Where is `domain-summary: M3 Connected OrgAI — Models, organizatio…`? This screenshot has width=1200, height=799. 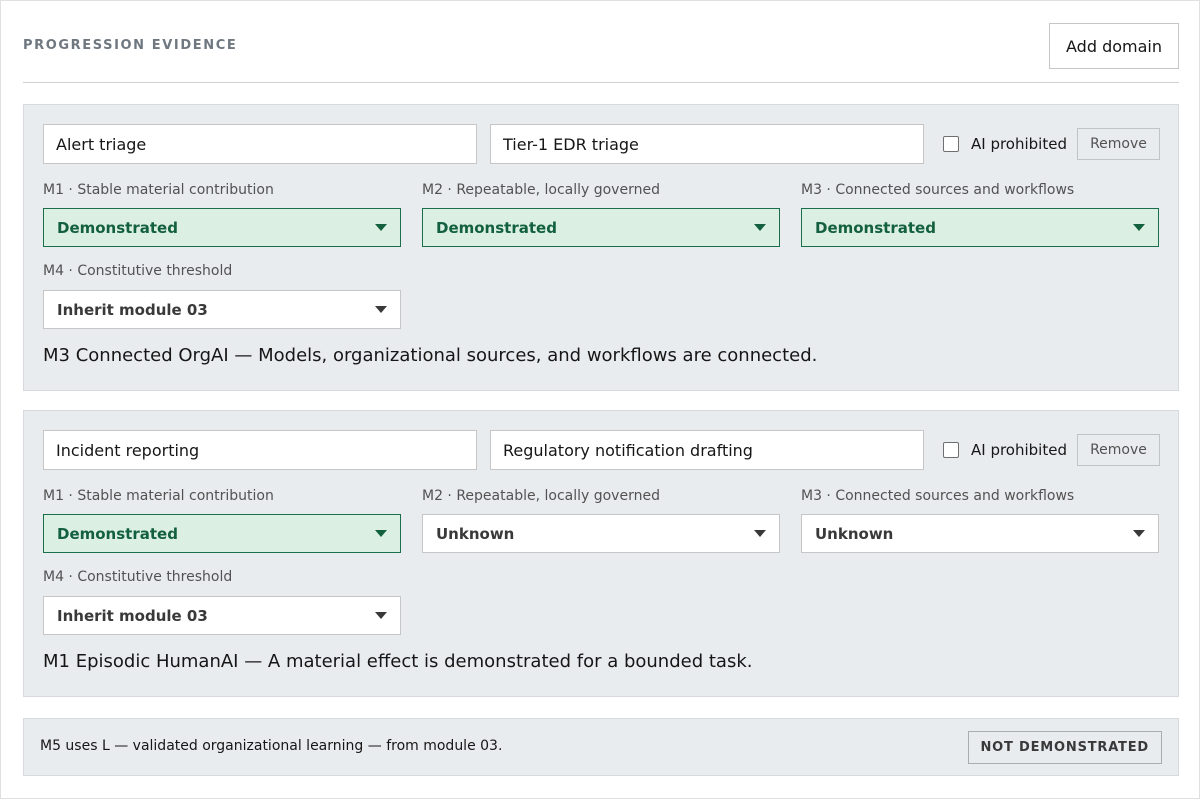 domain-summary: M3 Connected OrgAI — Models, organizatio… is located at coordinates (430, 355).